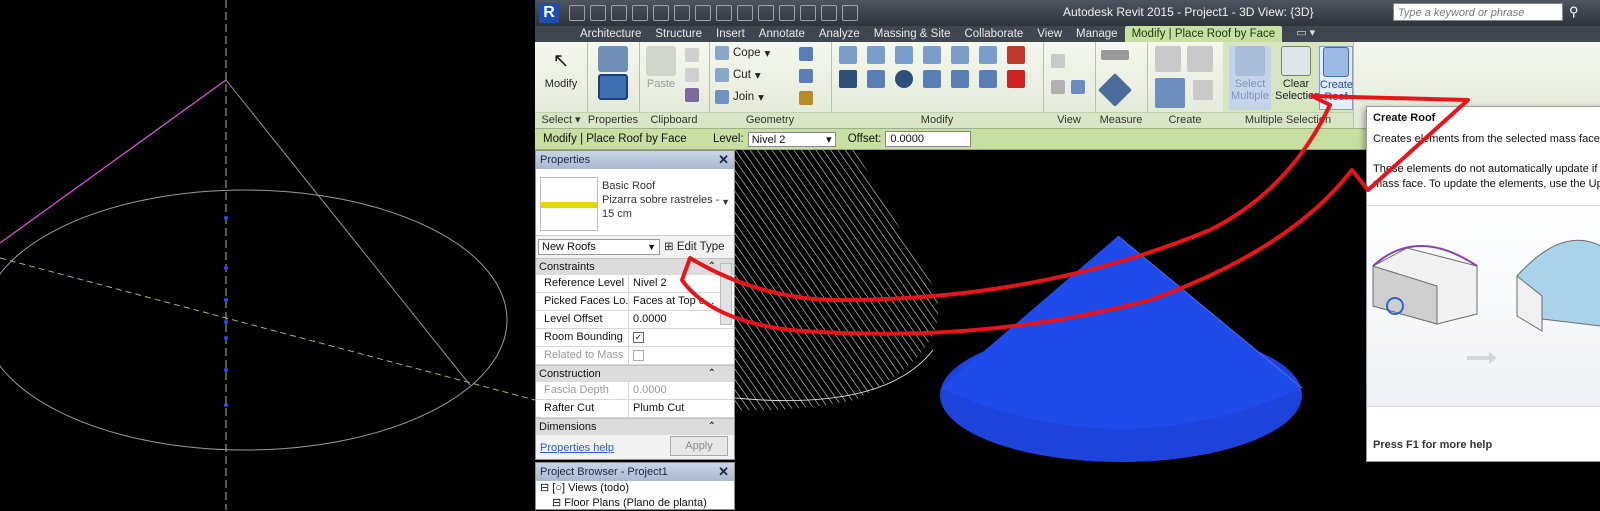 This screenshot has width=1600, height=511. I want to click on delete-icon, so click(1016, 79).